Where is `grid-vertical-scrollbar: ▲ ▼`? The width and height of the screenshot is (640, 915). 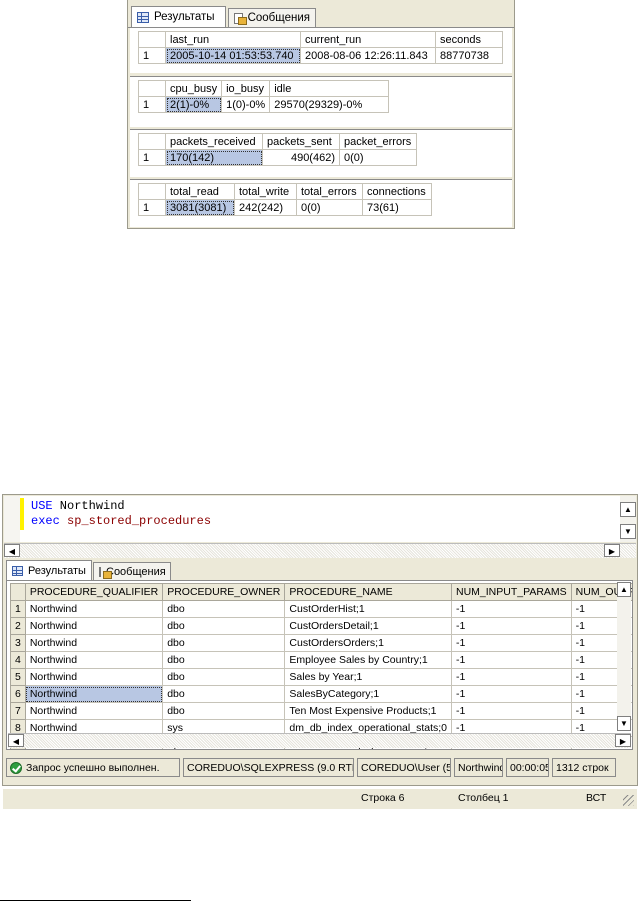
grid-vertical-scrollbar: ▲ ▼ is located at coordinates (624, 656).